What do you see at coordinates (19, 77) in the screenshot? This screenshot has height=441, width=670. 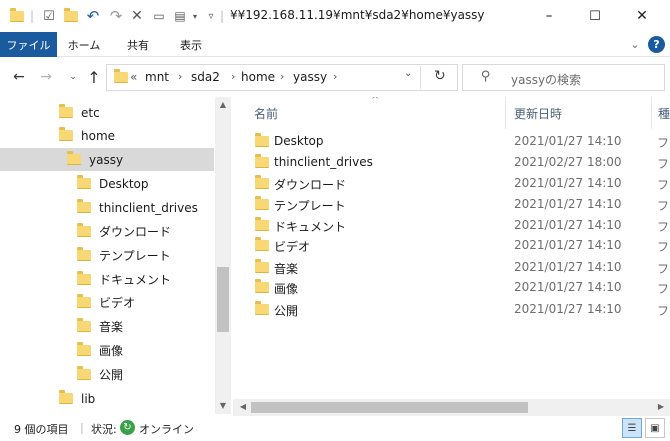 I see `back-arrow-icon: ←` at bounding box center [19, 77].